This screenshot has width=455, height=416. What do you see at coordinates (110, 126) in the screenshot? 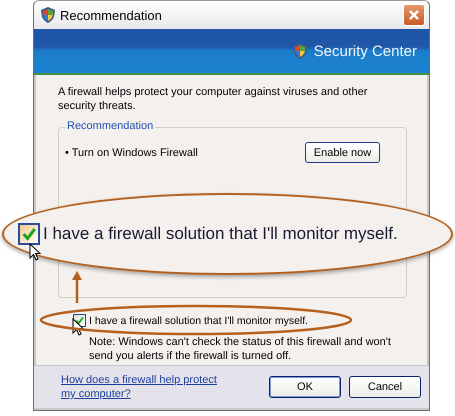
I see `group-label: Recommendation` at bounding box center [110, 126].